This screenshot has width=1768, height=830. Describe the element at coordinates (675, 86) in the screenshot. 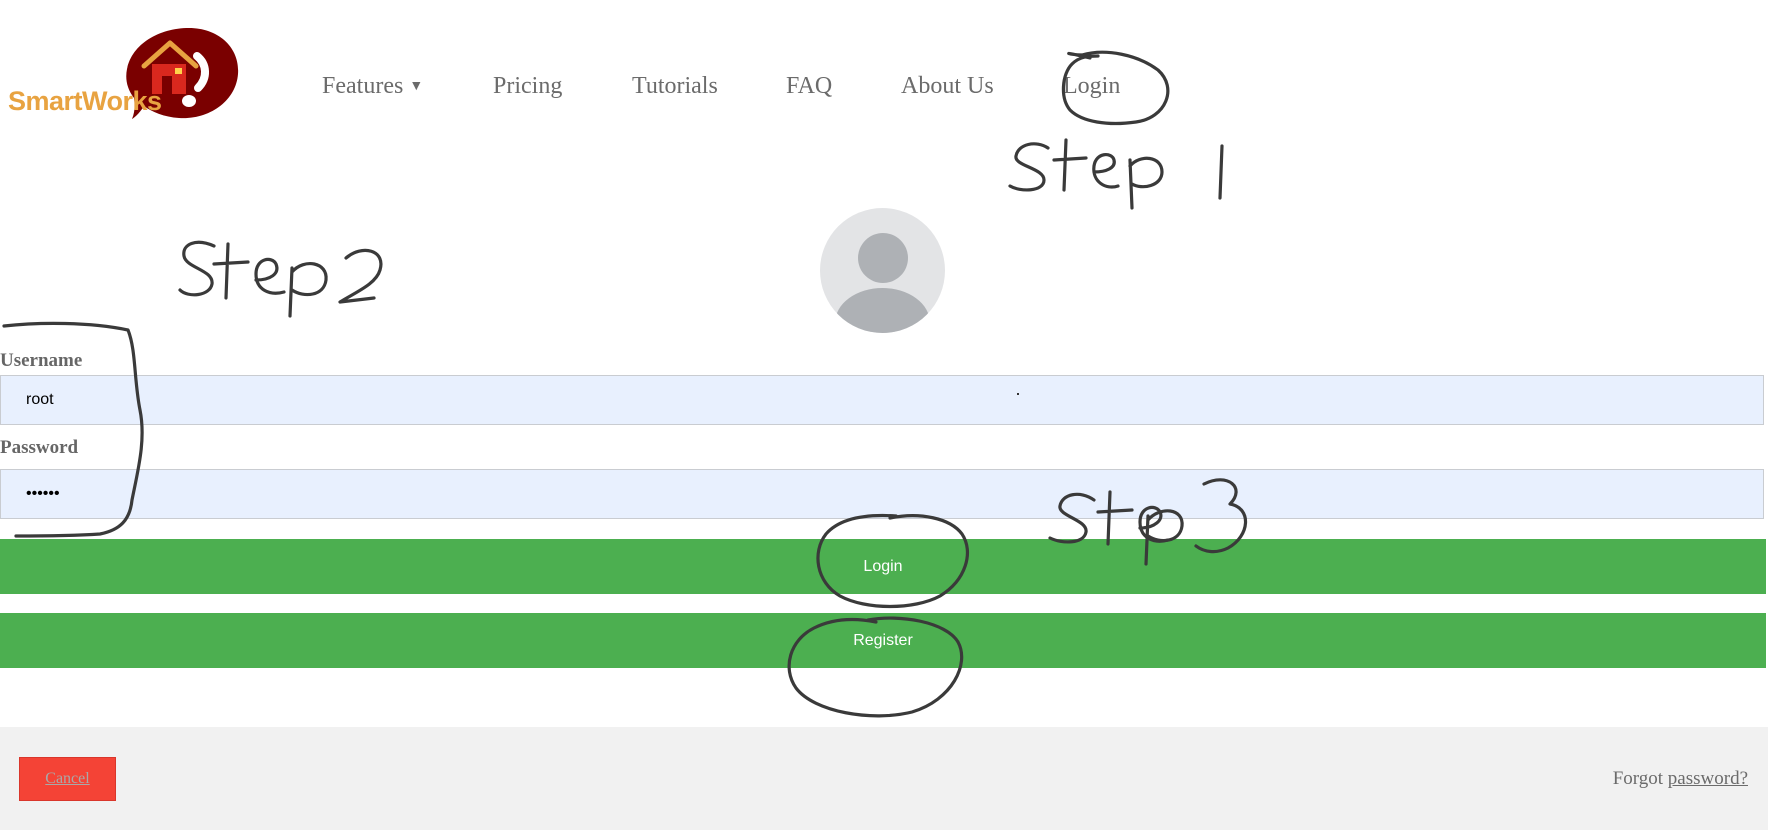

I see `nav-tutorials: Tutorials` at that location.